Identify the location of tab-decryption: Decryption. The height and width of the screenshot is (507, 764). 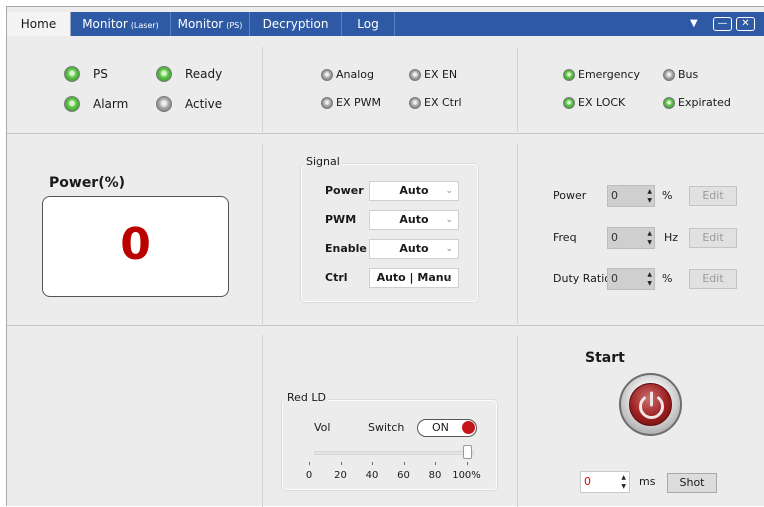
(296, 24).